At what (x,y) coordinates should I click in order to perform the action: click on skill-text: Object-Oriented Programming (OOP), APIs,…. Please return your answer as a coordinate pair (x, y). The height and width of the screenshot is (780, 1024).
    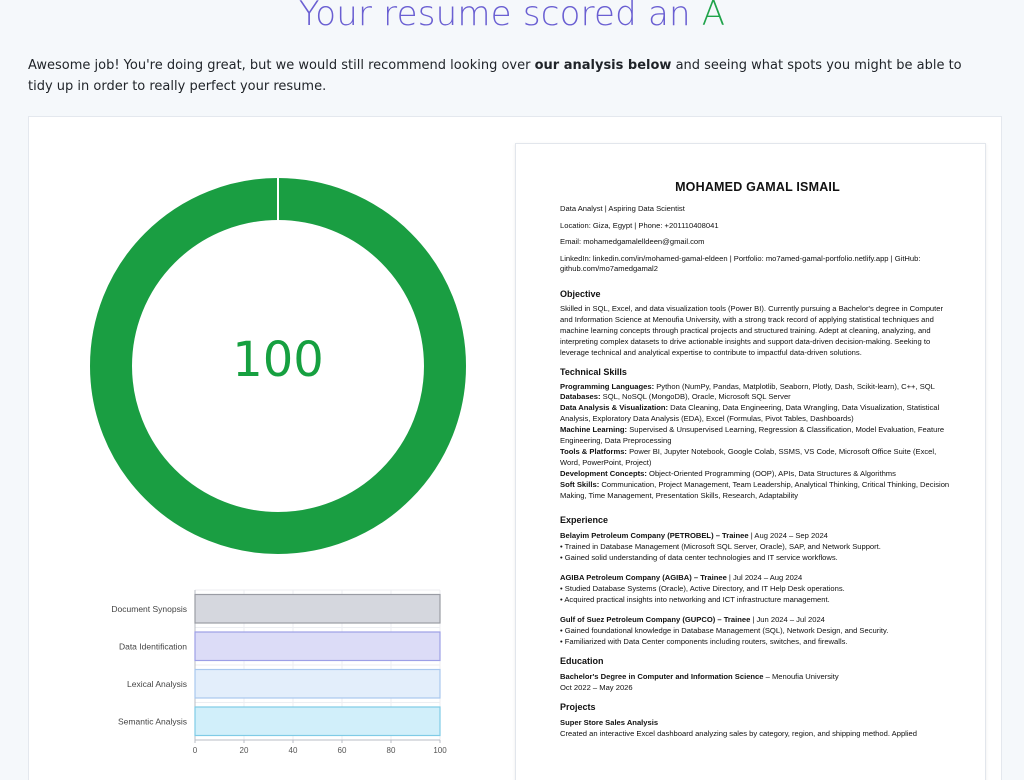
    Looking at the image, I should click on (771, 473).